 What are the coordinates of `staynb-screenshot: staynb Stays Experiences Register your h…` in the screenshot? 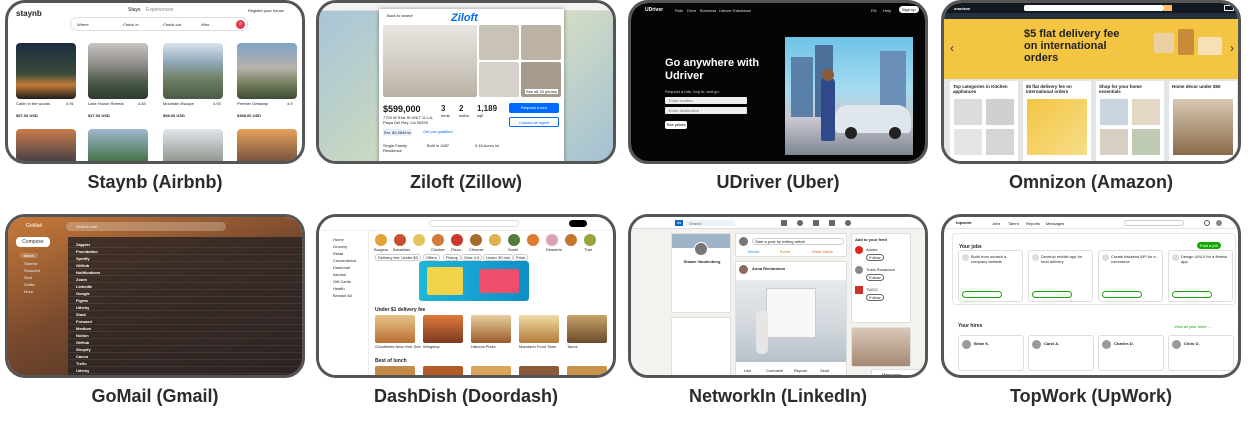 It's located at (155, 82).